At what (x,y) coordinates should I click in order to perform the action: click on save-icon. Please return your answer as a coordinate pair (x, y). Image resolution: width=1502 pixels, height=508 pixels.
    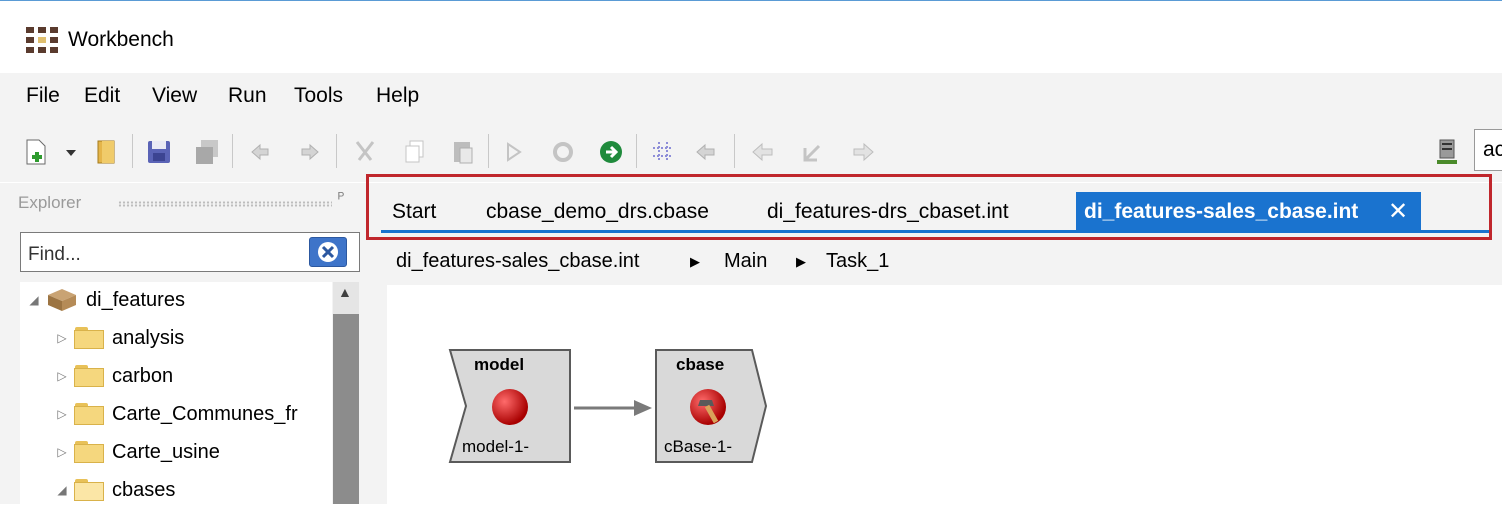
    Looking at the image, I should click on (159, 152).